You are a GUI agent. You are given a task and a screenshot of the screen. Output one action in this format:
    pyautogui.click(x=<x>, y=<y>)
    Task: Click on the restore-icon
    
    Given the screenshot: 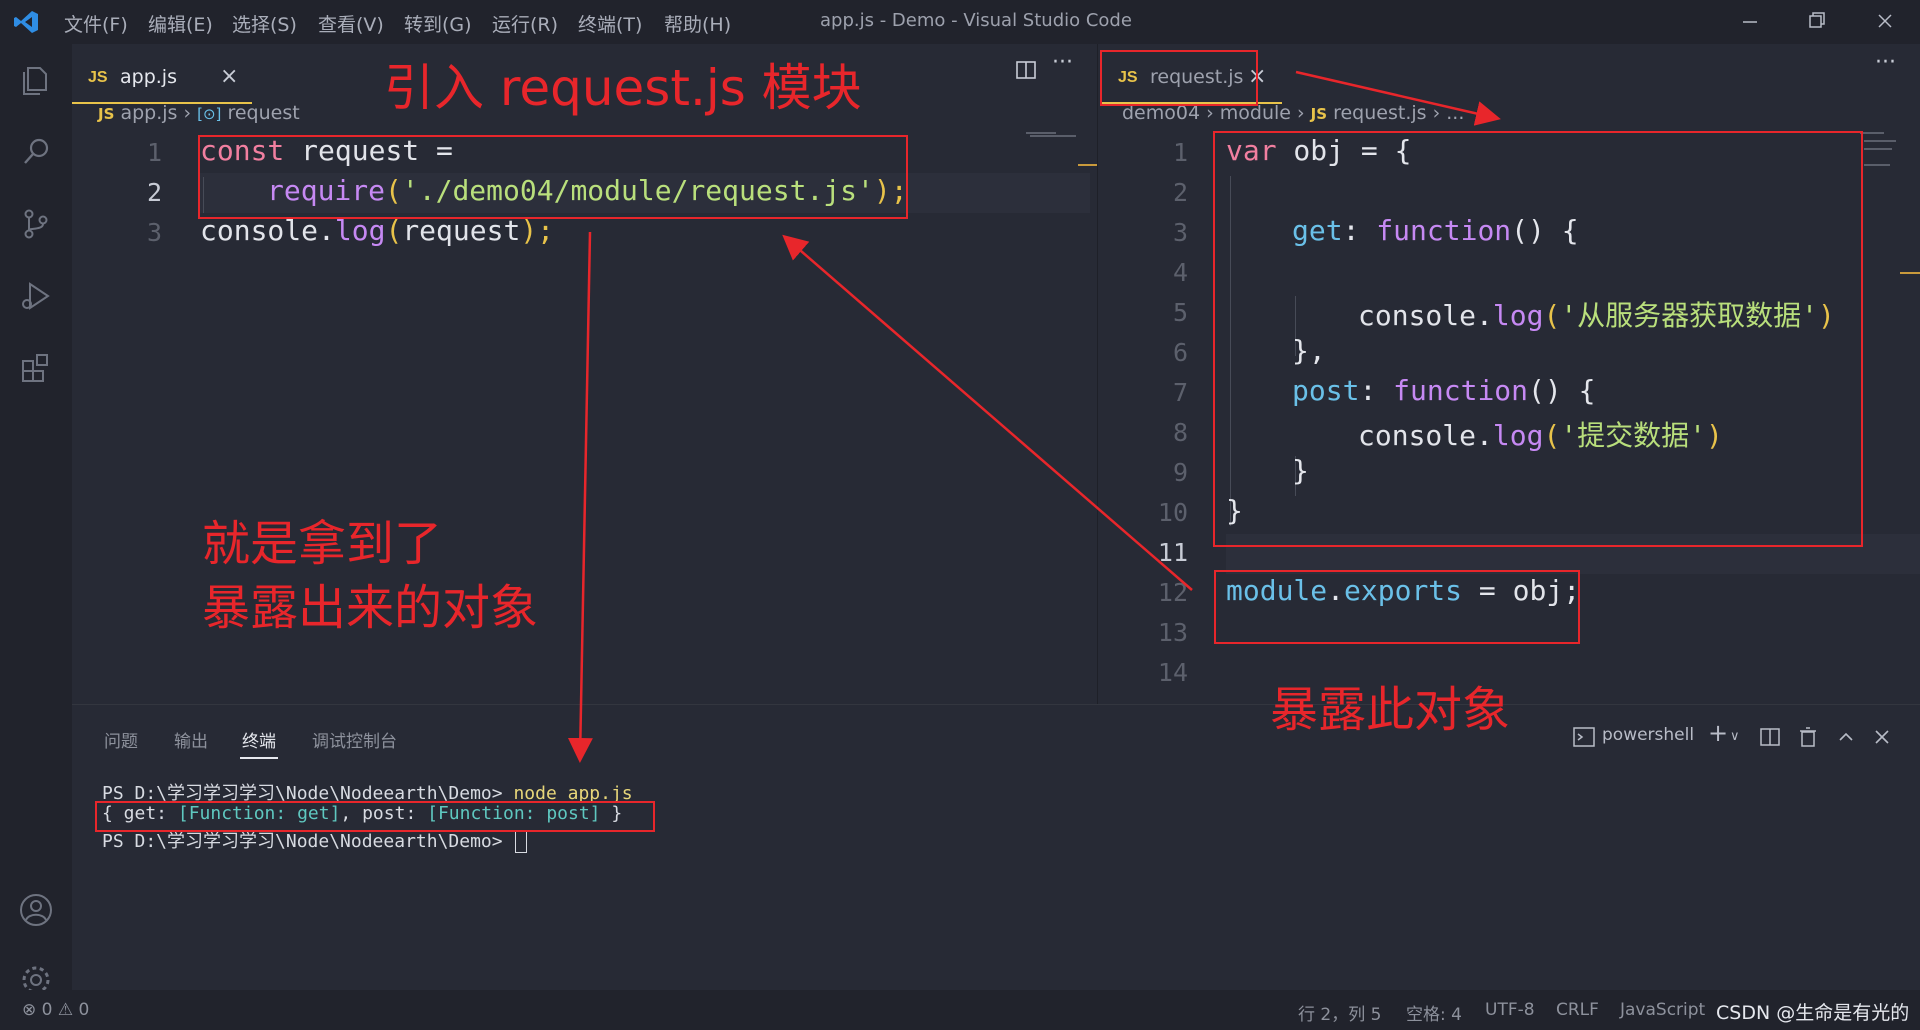 What is the action you would take?
    pyautogui.click(x=1817, y=21)
    